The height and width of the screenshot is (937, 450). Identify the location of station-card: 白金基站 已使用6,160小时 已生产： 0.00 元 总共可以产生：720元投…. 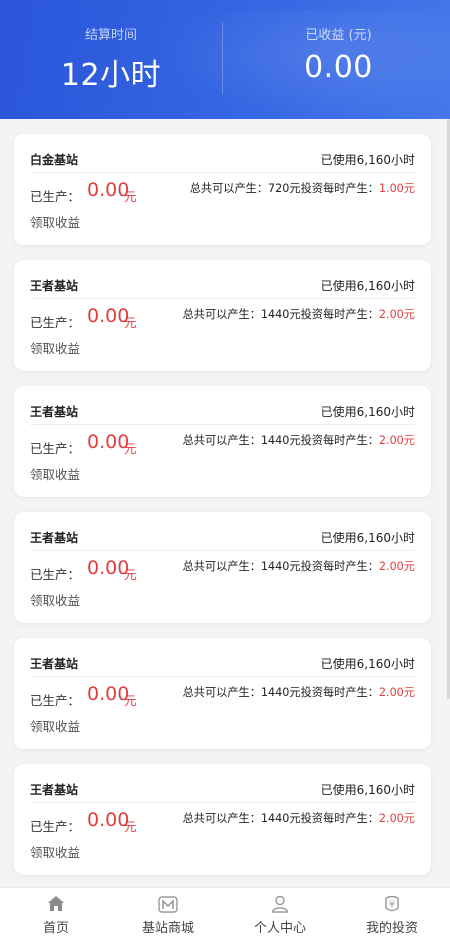
(222, 189).